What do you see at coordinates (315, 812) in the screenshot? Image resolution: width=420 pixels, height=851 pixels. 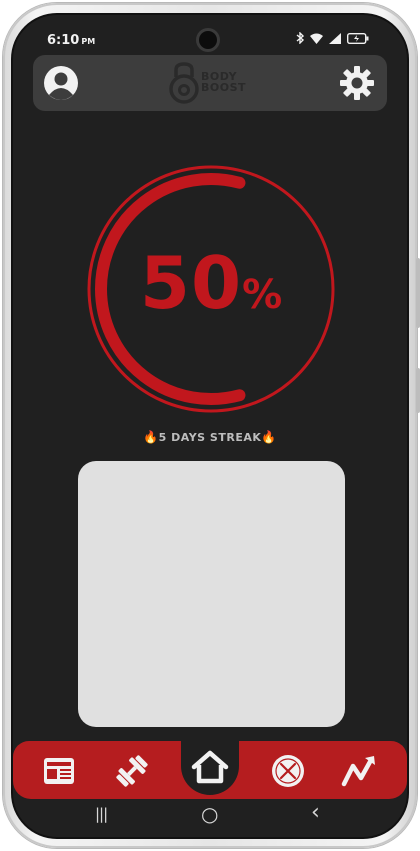 I see `back-button: ‹` at bounding box center [315, 812].